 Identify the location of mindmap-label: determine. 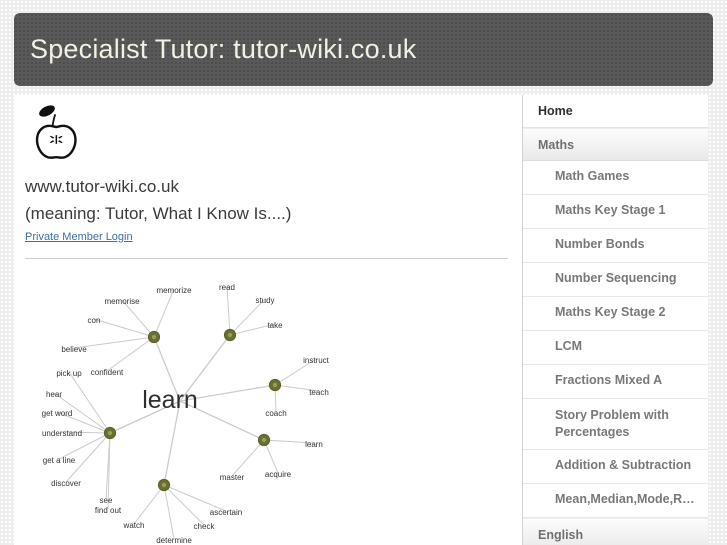
(174, 540).